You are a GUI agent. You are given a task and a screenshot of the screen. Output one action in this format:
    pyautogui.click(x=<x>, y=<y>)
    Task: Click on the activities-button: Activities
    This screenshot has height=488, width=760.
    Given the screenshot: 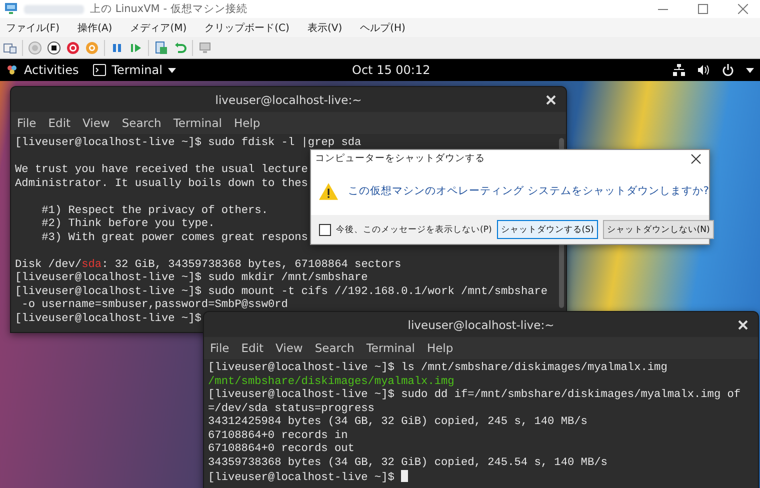 What is the action you would take?
    pyautogui.click(x=42, y=70)
    